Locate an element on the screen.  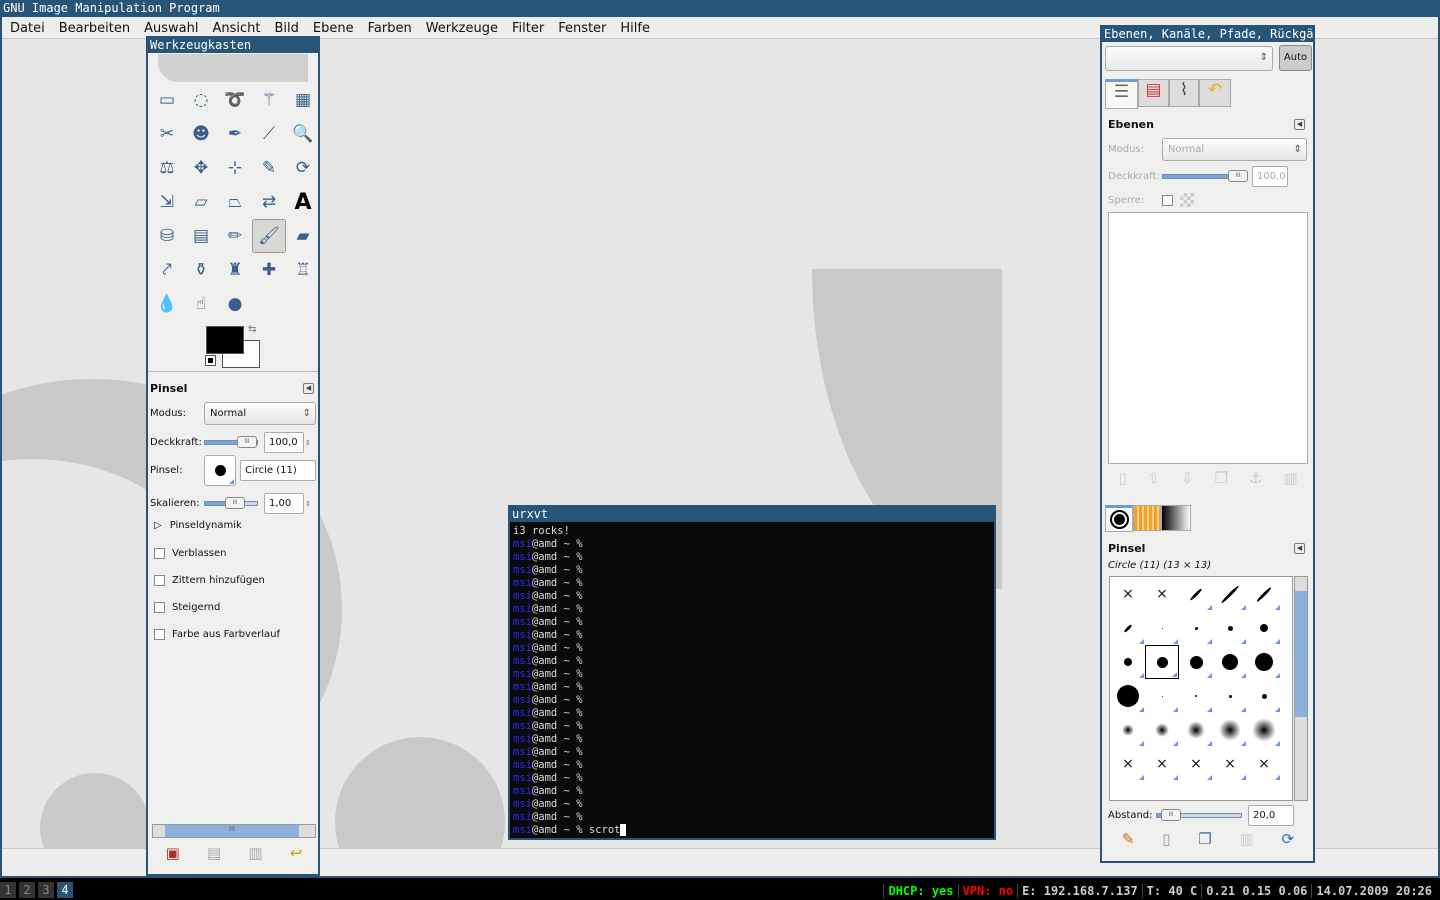
delete-options-icon: ▥ is located at coordinates (255, 853).